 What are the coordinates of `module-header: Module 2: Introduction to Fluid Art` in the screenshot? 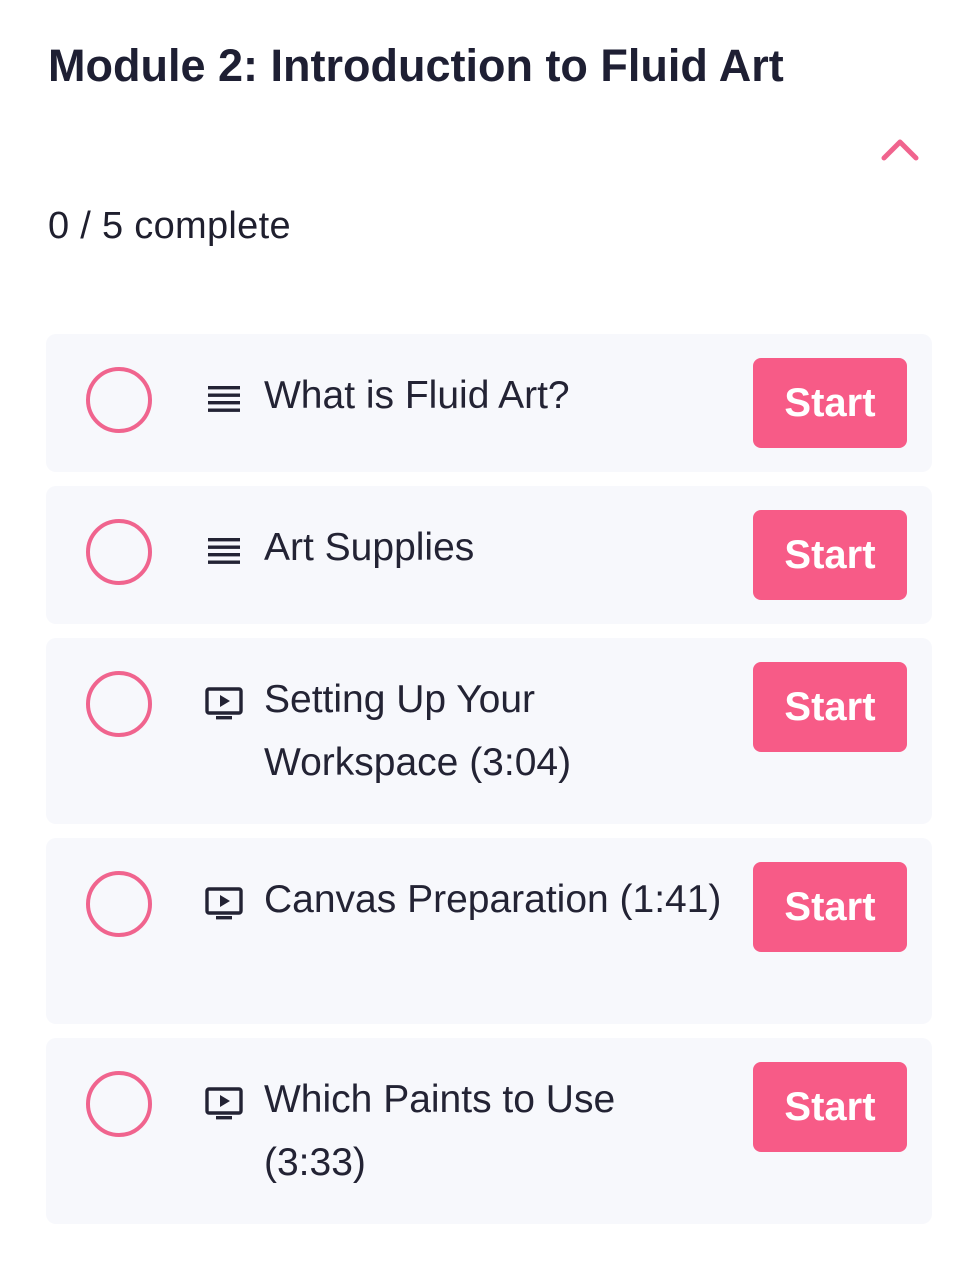 It's located at (486, 95).